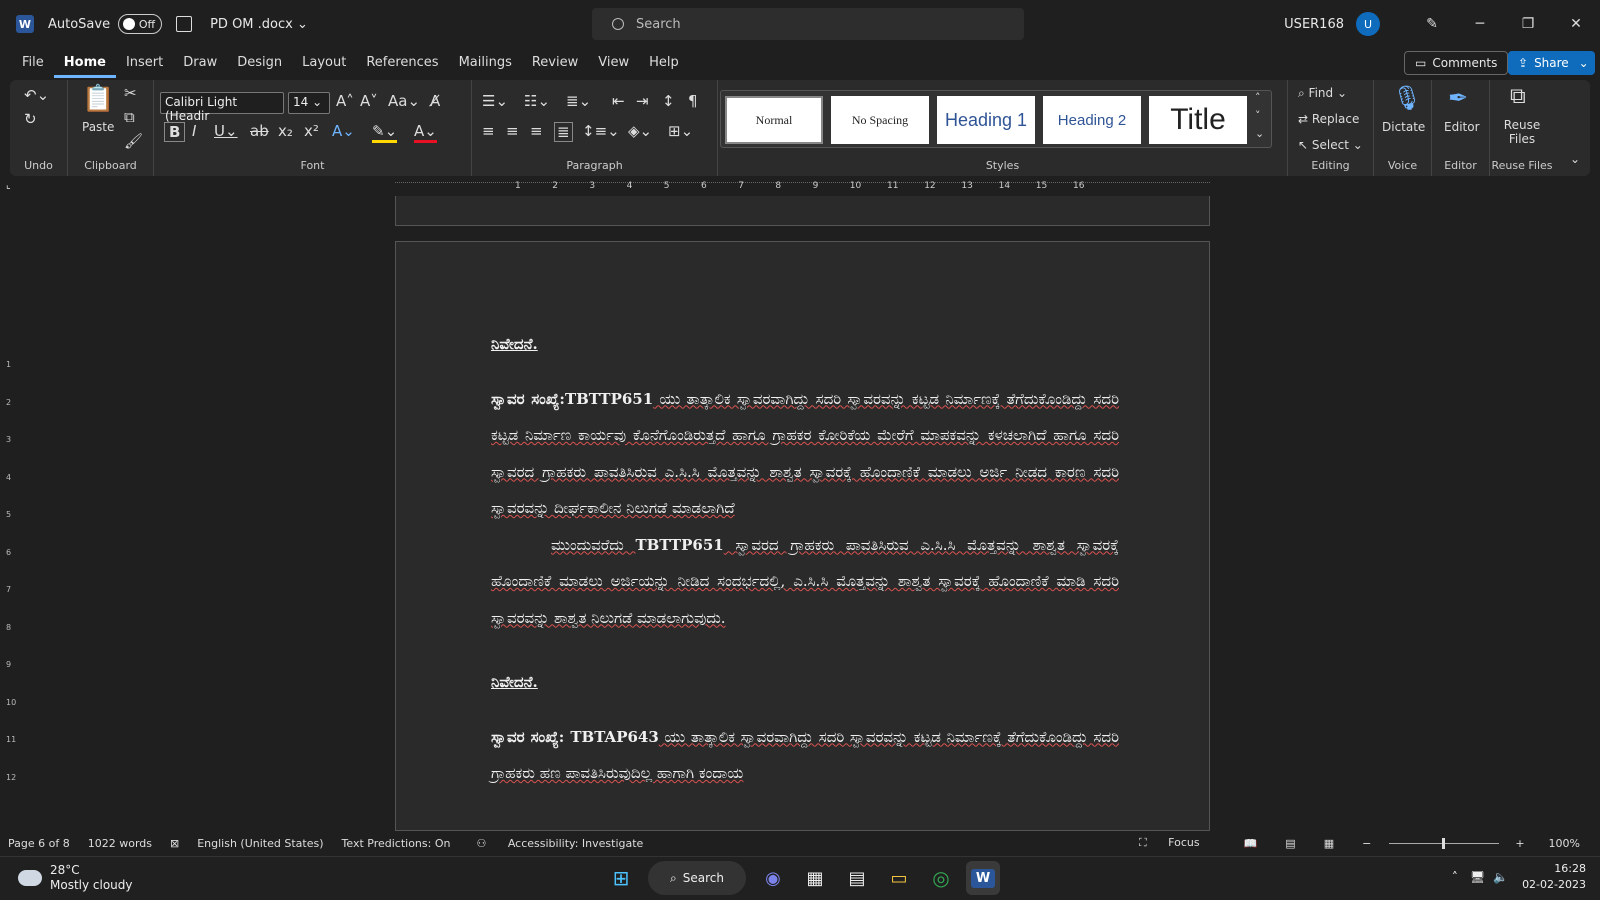  I want to click on tab-view: View, so click(613, 63).